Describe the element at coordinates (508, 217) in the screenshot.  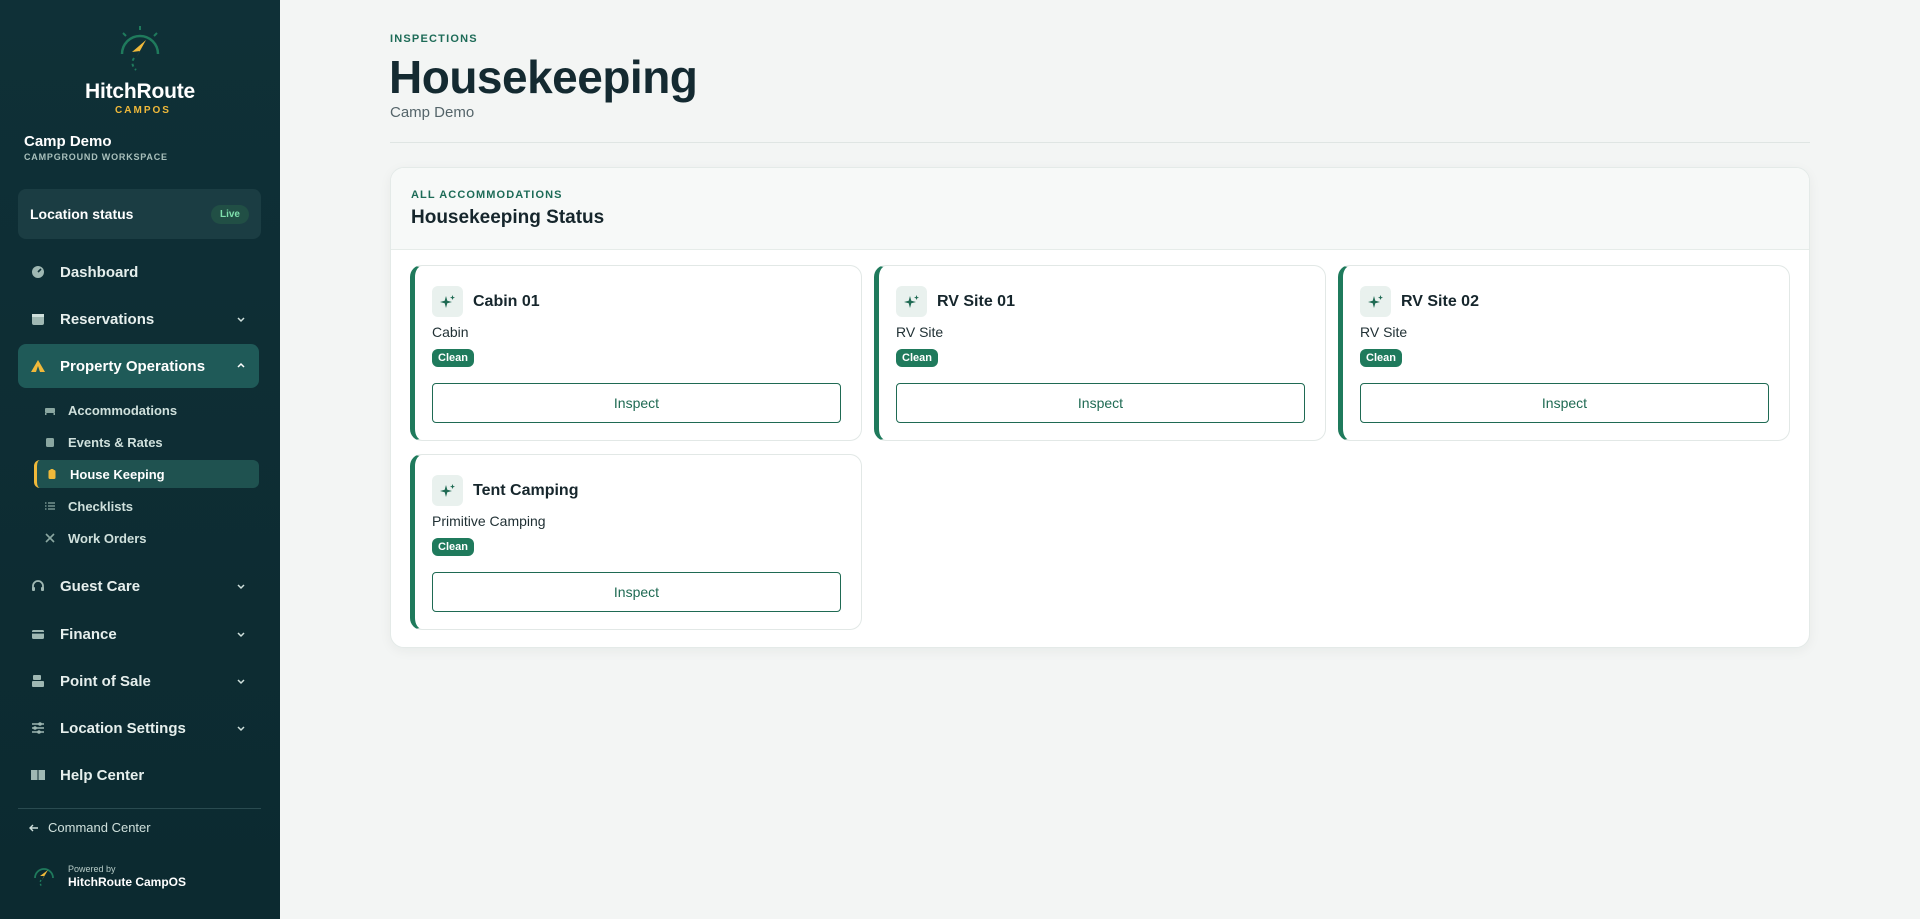
I see `panel-title: Housekeeping Status` at that location.